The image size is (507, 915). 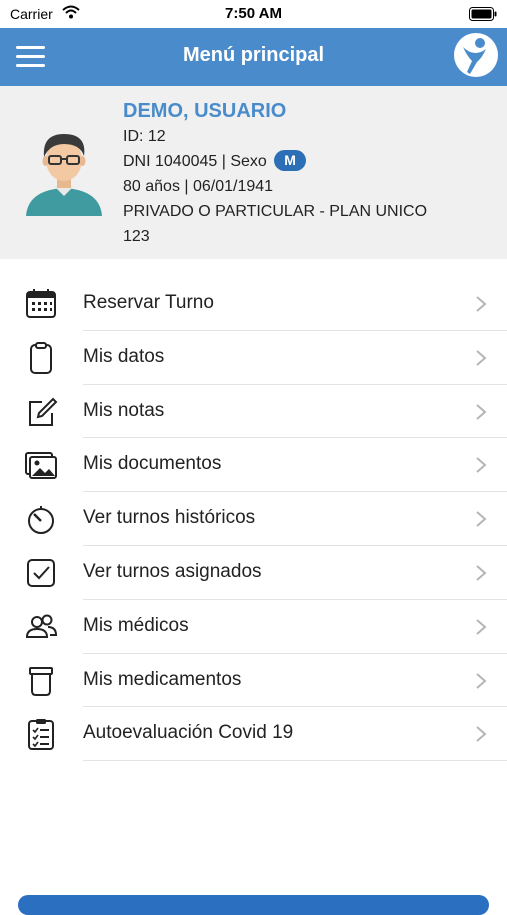 I want to click on avatar, so click(x=64, y=175).